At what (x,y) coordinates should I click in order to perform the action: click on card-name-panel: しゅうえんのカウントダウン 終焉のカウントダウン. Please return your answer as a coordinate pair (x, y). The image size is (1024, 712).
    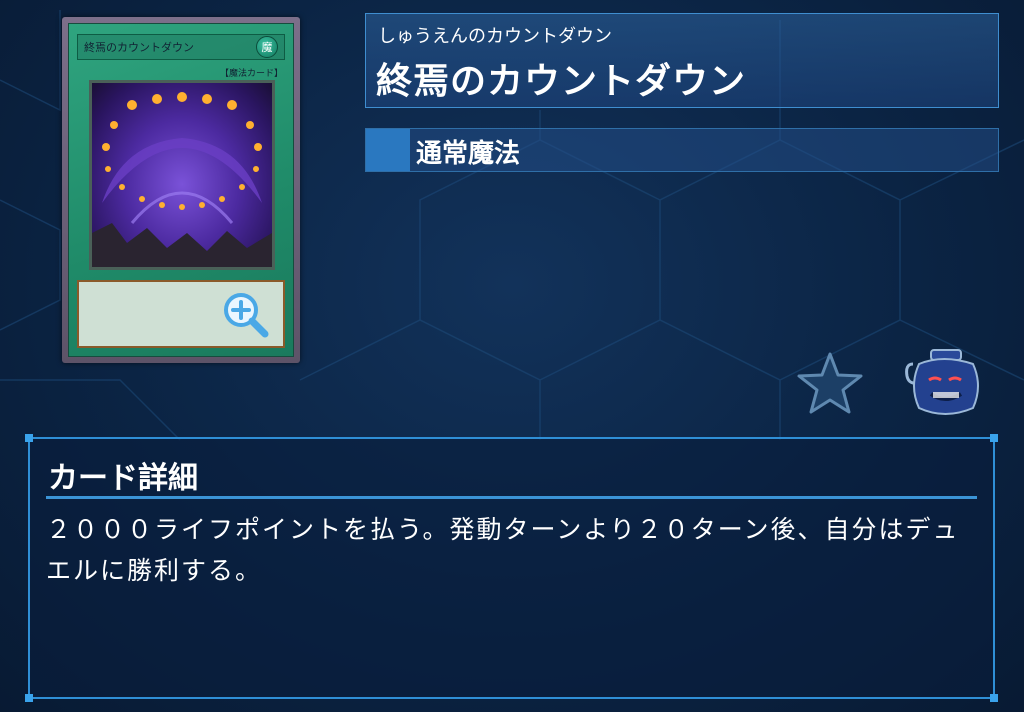
    Looking at the image, I should click on (682, 60).